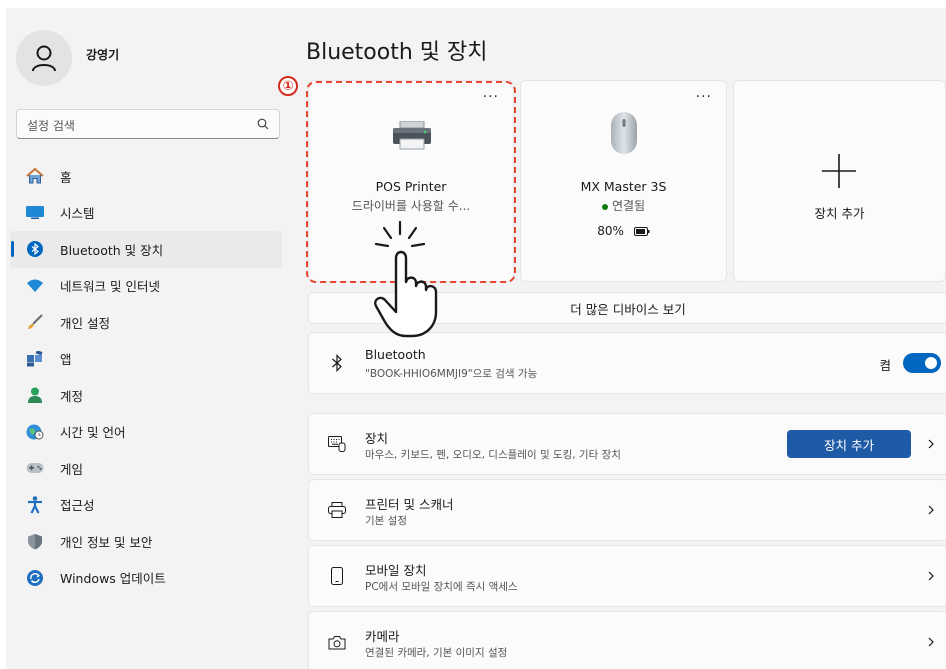 The image size is (946, 669). What do you see at coordinates (77, 506) in the screenshot?
I see `sidebar-item-label: 접근성` at bounding box center [77, 506].